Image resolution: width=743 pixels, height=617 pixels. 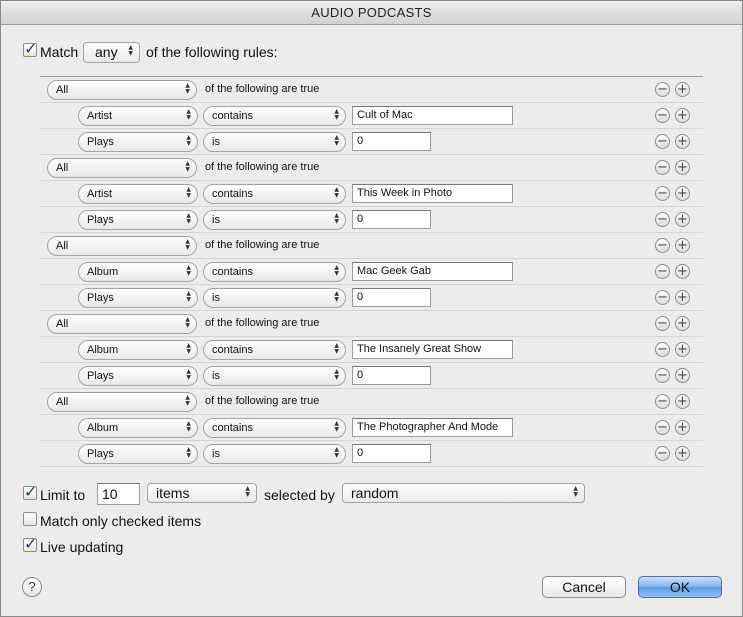 I want to click on rule-value-field: Cult of Mac, so click(x=432, y=115).